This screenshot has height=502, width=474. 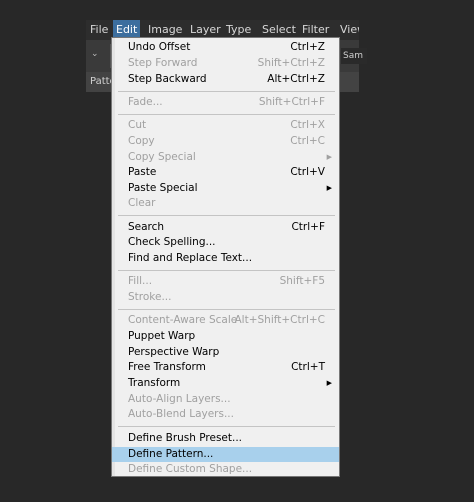 I want to click on menu-item-shortcut: Ctrl+V, so click(x=307, y=172).